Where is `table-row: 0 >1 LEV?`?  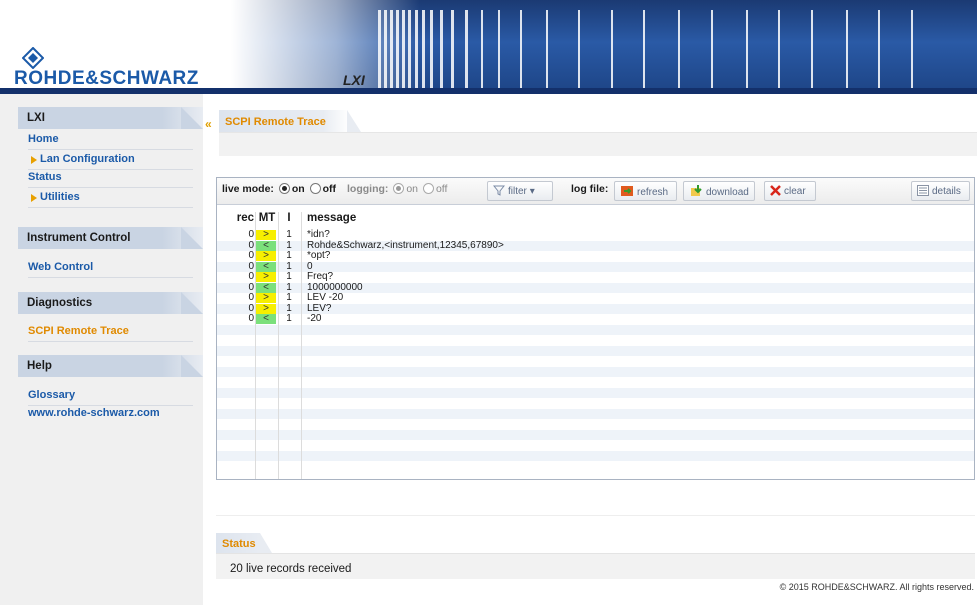
table-row: 0 >1 LEV? is located at coordinates (595, 308).